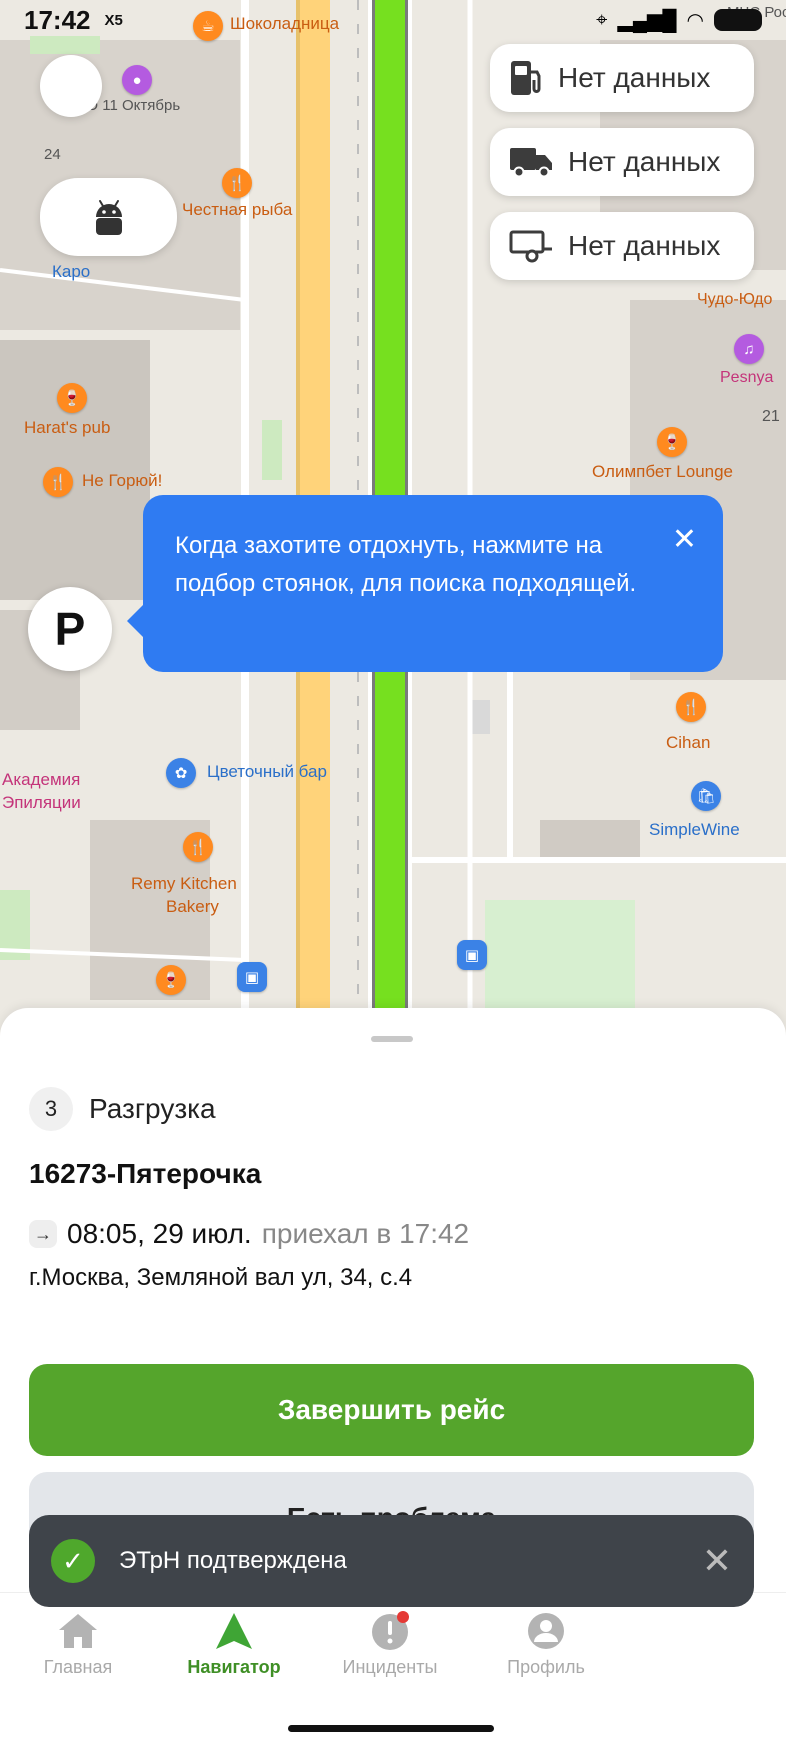 The height and width of the screenshot is (1747, 786). I want to click on poi-akademiya: Академия, so click(41, 779).